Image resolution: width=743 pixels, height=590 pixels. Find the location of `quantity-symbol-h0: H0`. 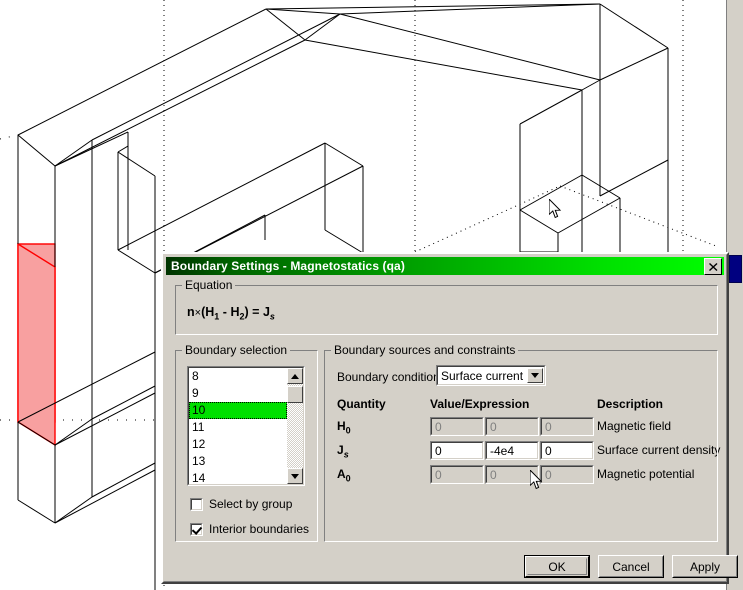

quantity-symbol-h0: H0 is located at coordinates (344, 427).